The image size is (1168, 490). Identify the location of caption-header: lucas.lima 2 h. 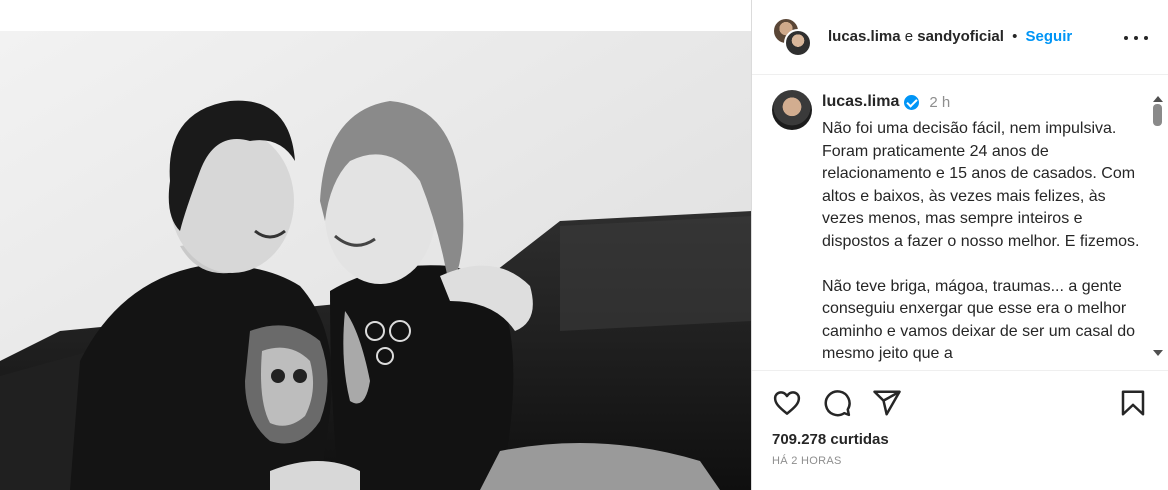
(886, 102).